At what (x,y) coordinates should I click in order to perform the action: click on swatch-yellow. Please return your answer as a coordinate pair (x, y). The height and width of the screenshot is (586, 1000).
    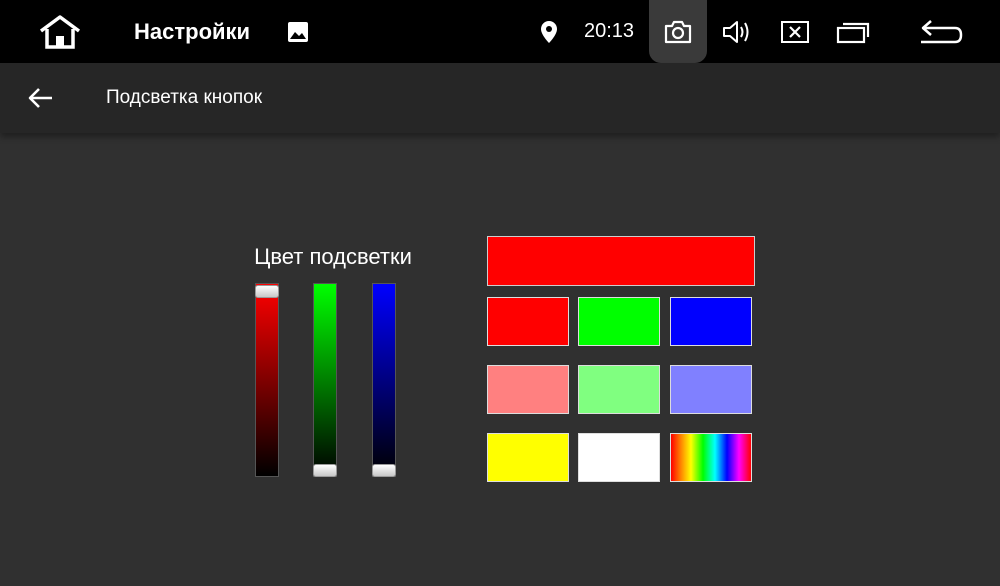
    Looking at the image, I should click on (528, 457).